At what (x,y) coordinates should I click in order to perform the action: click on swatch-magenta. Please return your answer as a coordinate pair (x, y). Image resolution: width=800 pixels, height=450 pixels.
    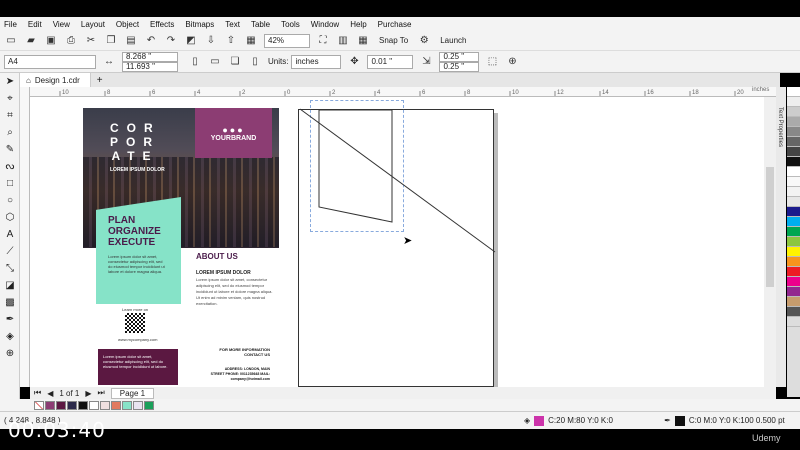
    Looking at the image, I should click on (793, 282).